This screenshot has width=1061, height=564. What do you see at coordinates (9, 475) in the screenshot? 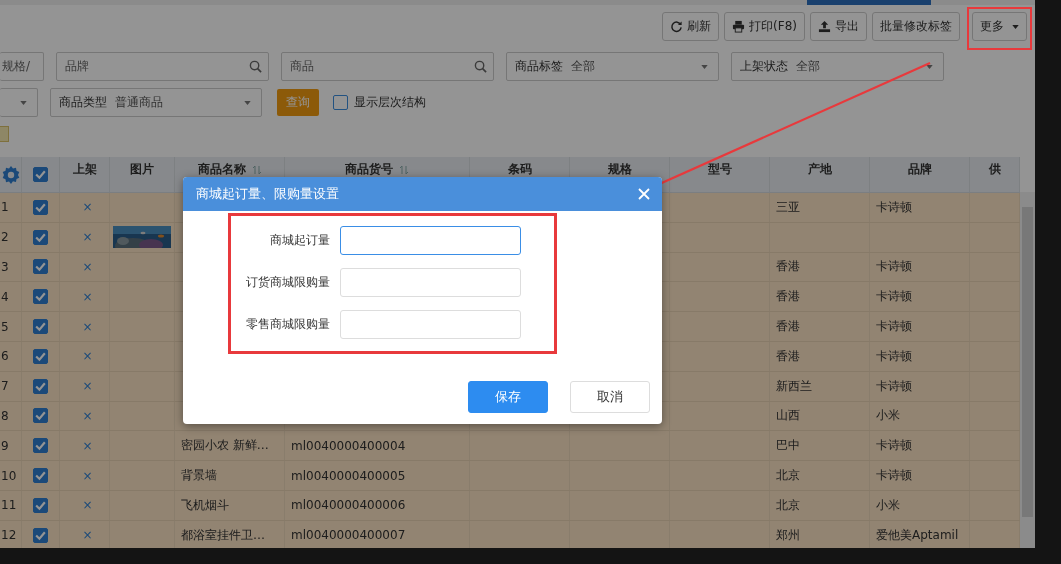
I see `row-number: 10` at bounding box center [9, 475].